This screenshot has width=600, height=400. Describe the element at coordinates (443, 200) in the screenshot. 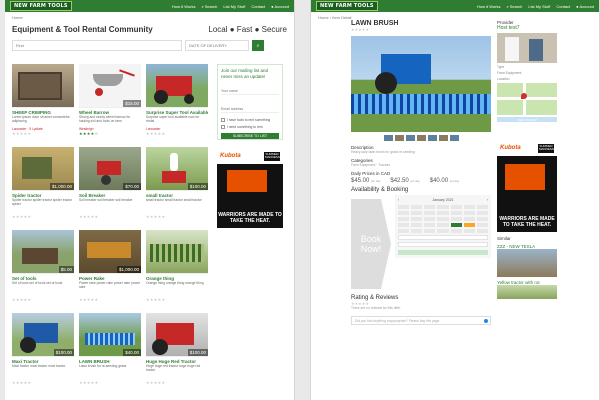

I see `calendar-month: January 2021` at that location.